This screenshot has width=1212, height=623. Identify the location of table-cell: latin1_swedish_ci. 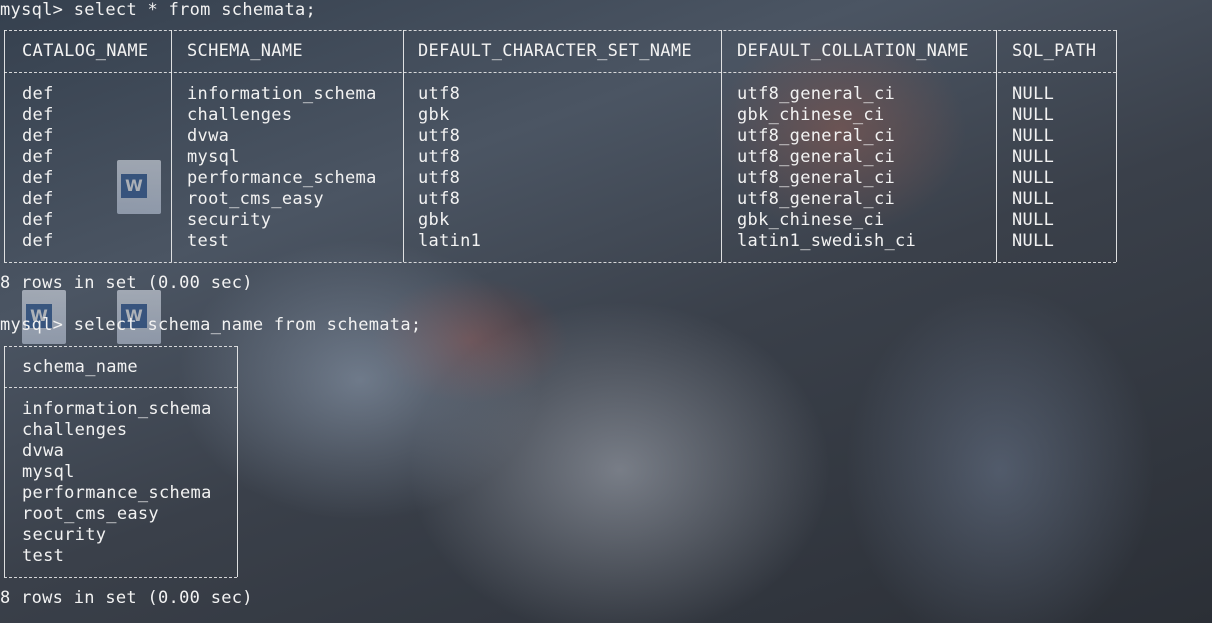
(827, 241).